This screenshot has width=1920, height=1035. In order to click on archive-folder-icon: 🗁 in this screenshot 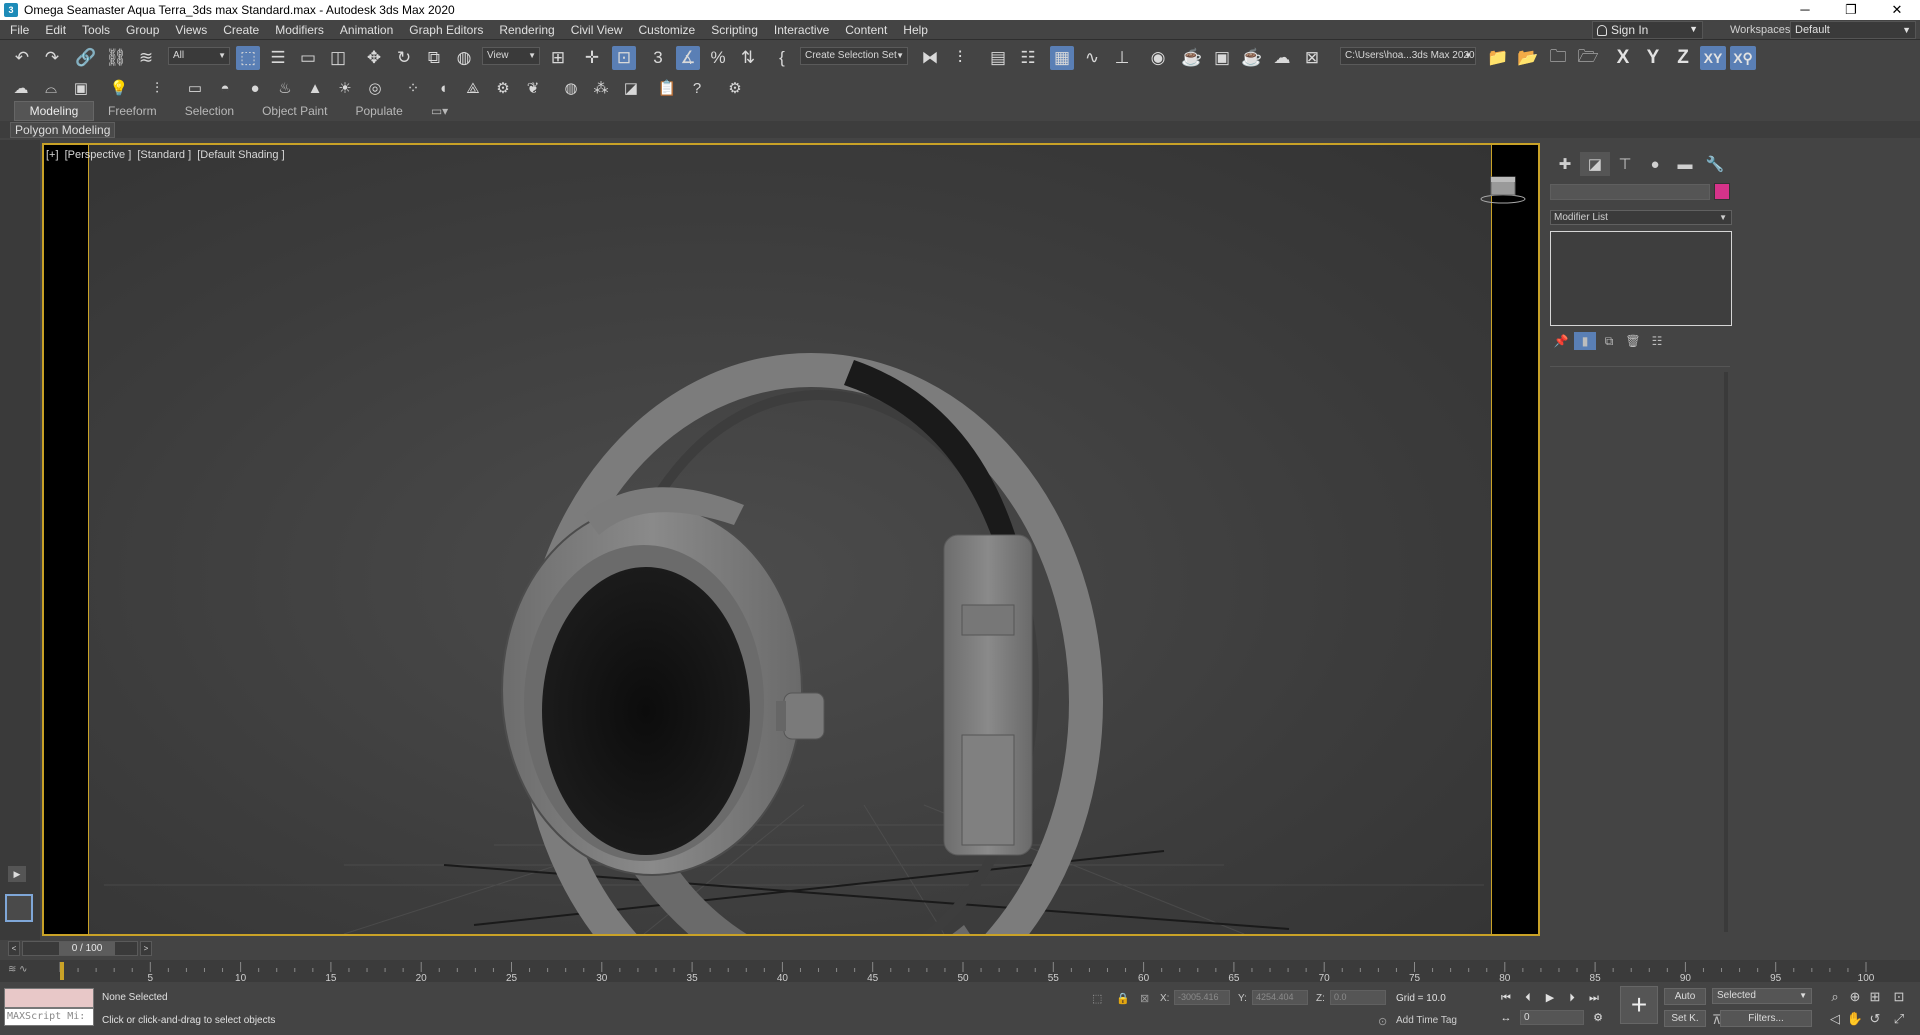, I will do `click(1588, 58)`.